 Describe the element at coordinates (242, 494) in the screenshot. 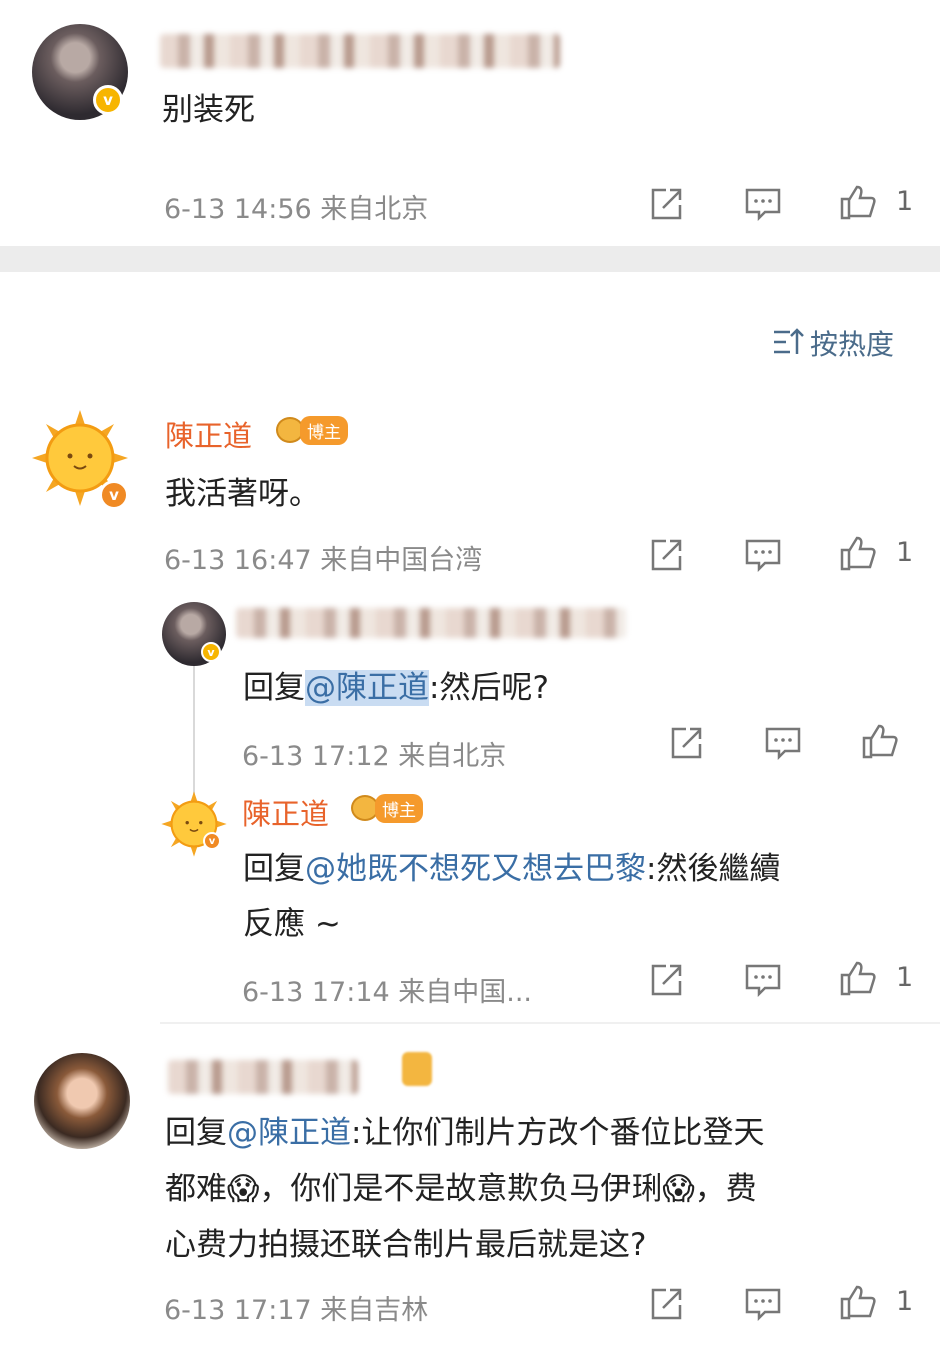

I see `comment-text: 我活著呀。` at that location.